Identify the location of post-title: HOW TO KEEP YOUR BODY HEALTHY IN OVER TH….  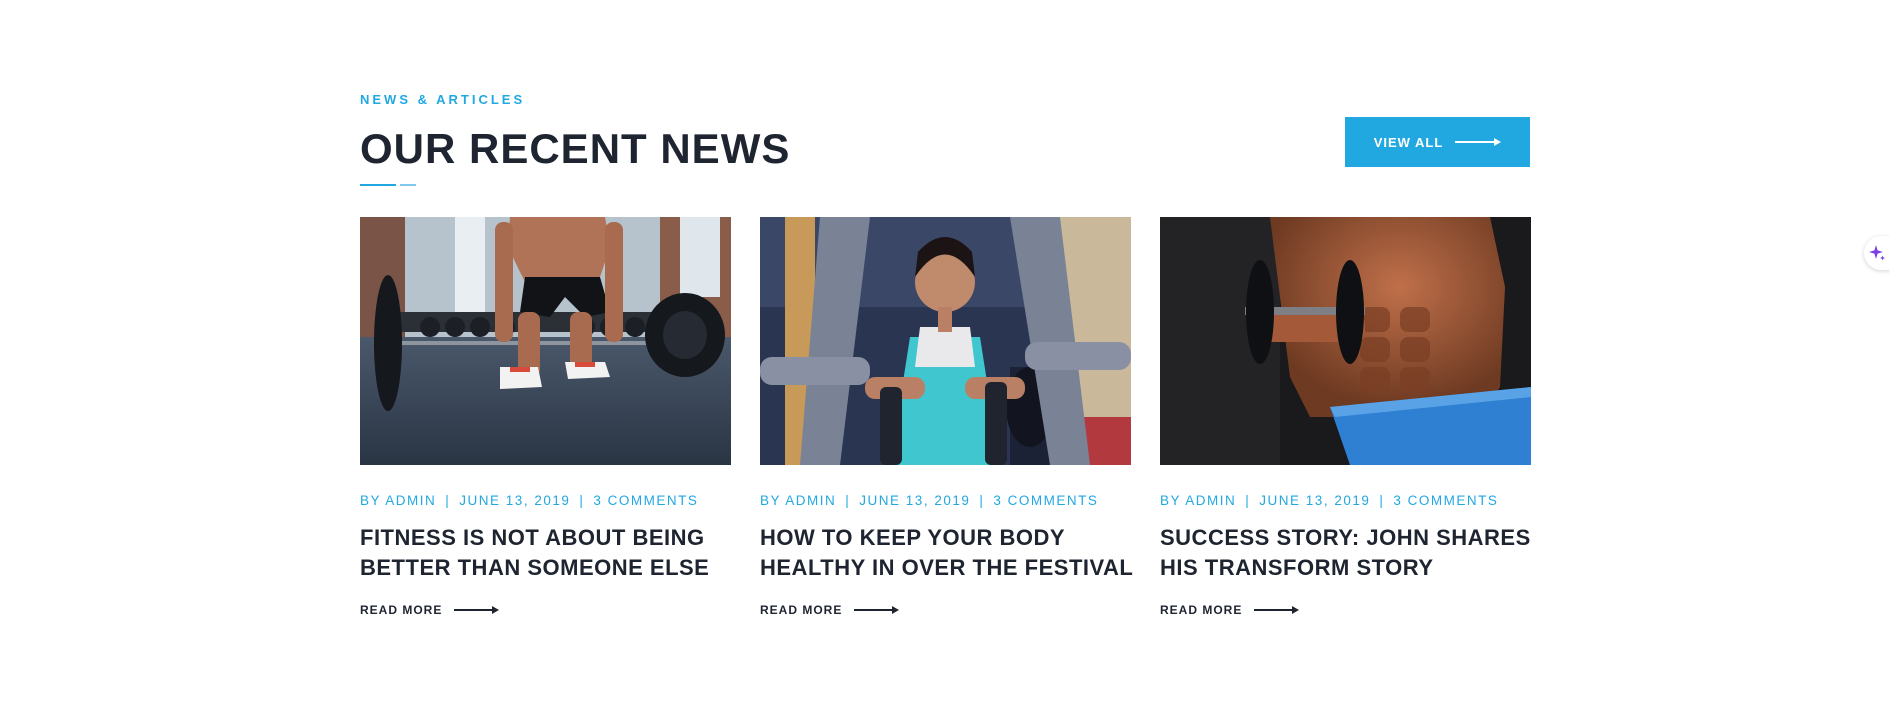
(947, 553).